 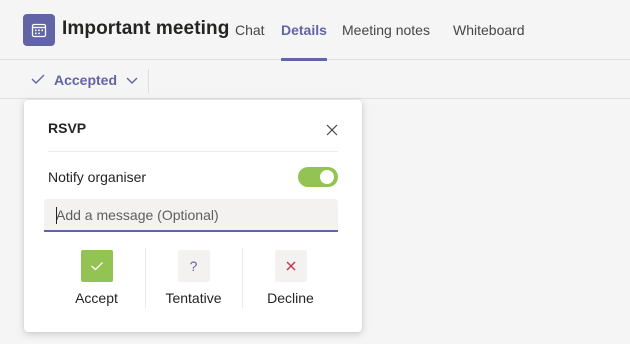 I want to click on tentative-label: Tentative, so click(x=193, y=298).